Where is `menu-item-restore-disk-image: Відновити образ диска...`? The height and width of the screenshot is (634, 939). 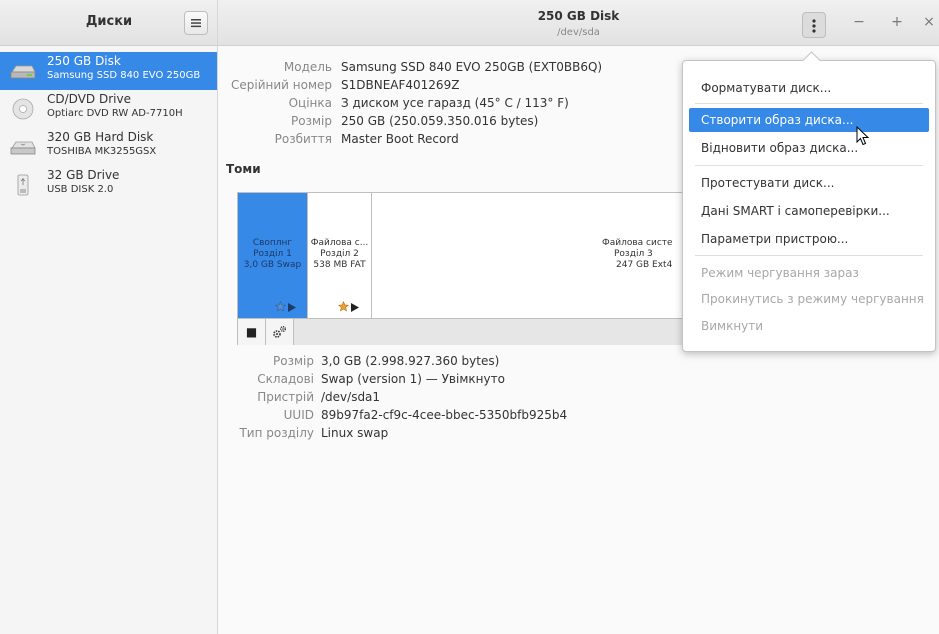 menu-item-restore-disk-image: Відновити образ диска... is located at coordinates (809, 148).